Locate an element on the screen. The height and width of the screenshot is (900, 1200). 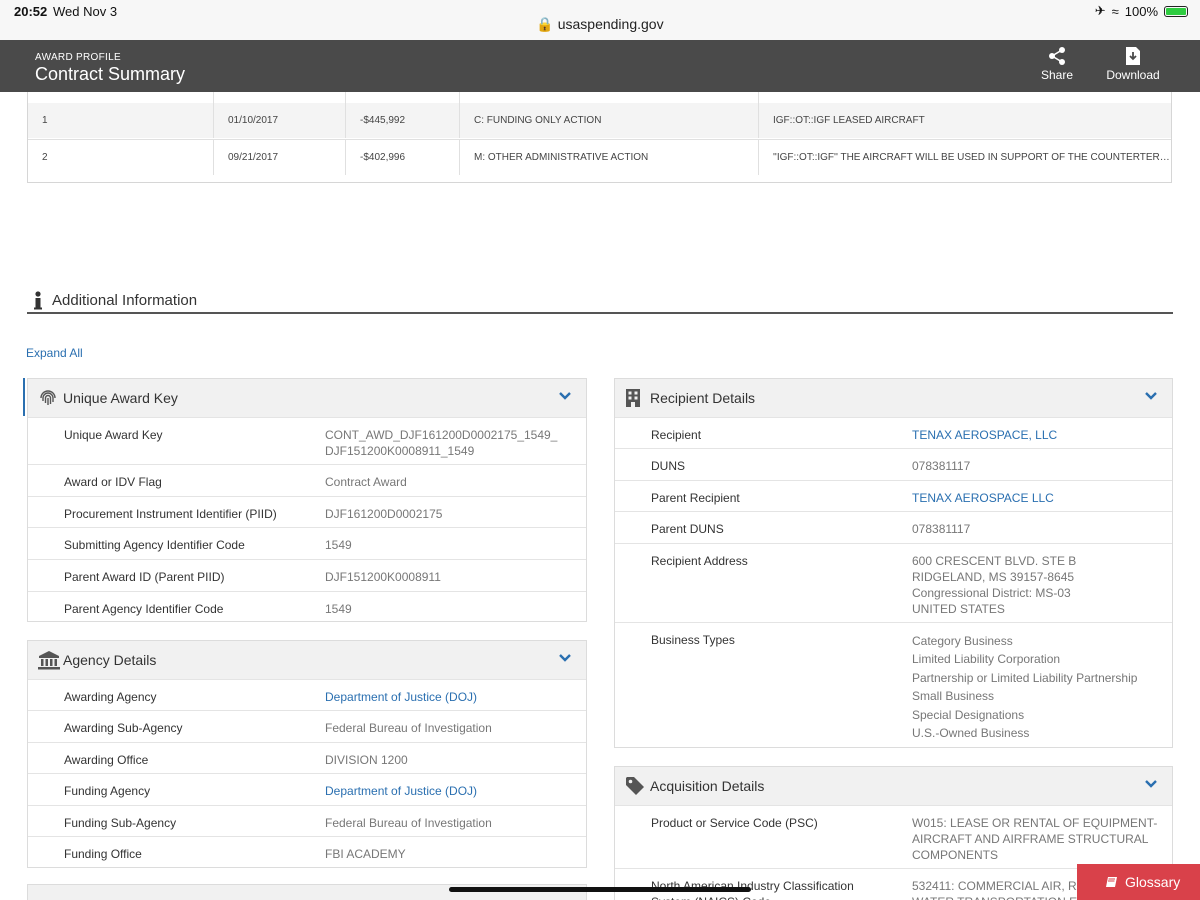
parent-recipient-link: TENAX AEROSPACE LLC is located at coordinates (1032, 498).